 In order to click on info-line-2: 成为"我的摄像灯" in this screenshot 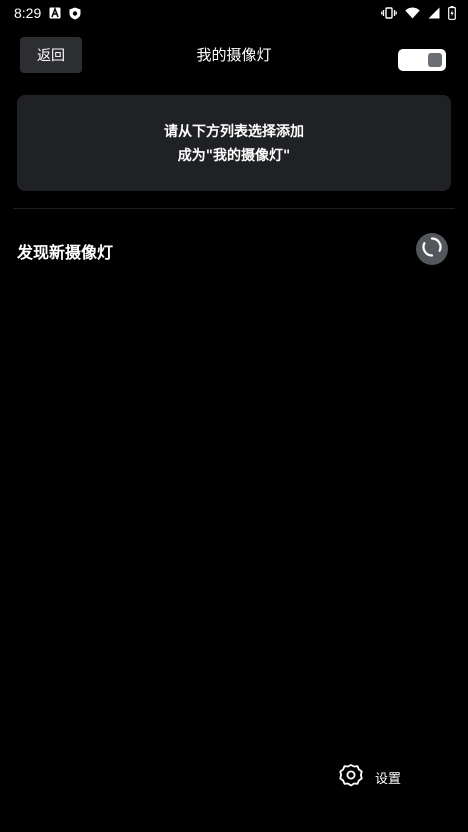, I will do `click(234, 156)`.